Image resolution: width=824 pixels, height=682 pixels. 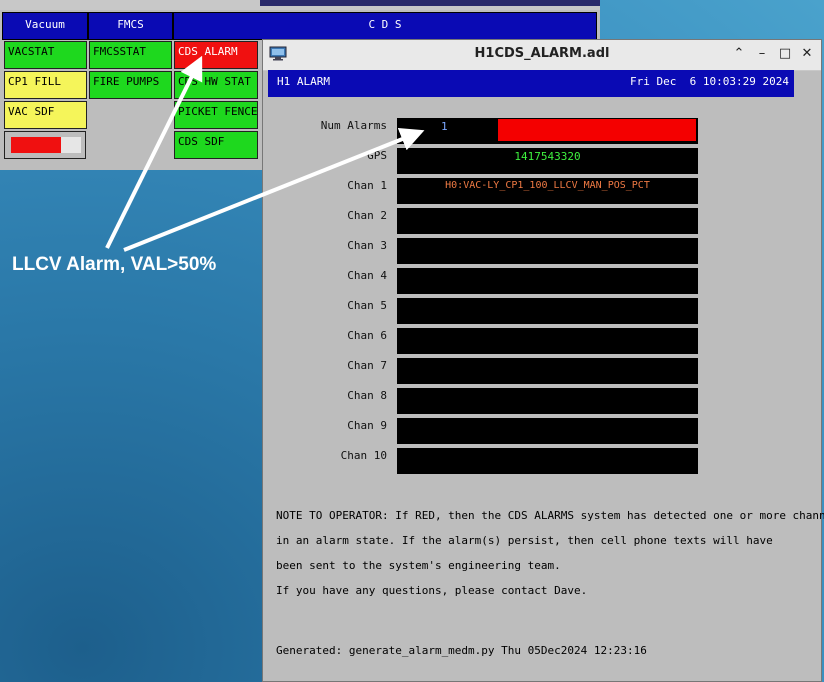 What do you see at coordinates (216, 85) in the screenshot?
I see `cds-hw-stat-button: CDS HW STAT` at bounding box center [216, 85].